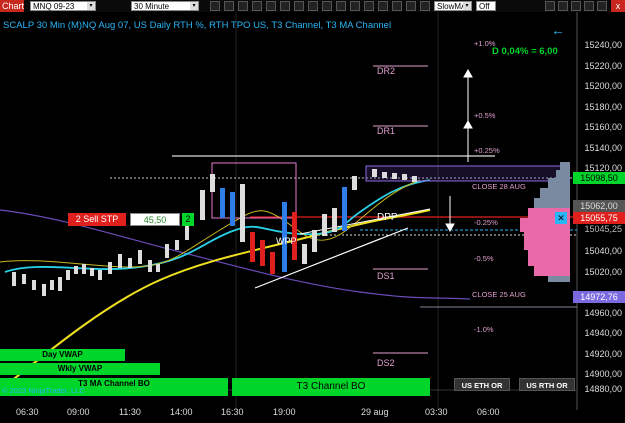  What do you see at coordinates (386, 276) in the screenshot?
I see `ds1-label: DS1` at bounding box center [386, 276].